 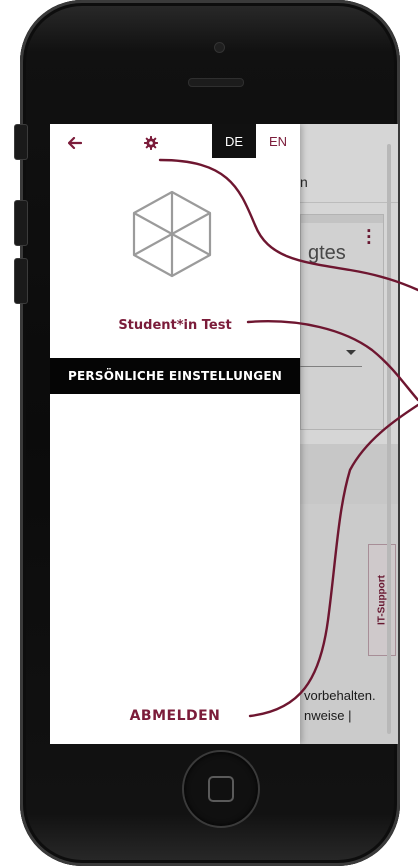 What do you see at coordinates (216, 82) in the screenshot?
I see `earpiece-speaker` at bounding box center [216, 82].